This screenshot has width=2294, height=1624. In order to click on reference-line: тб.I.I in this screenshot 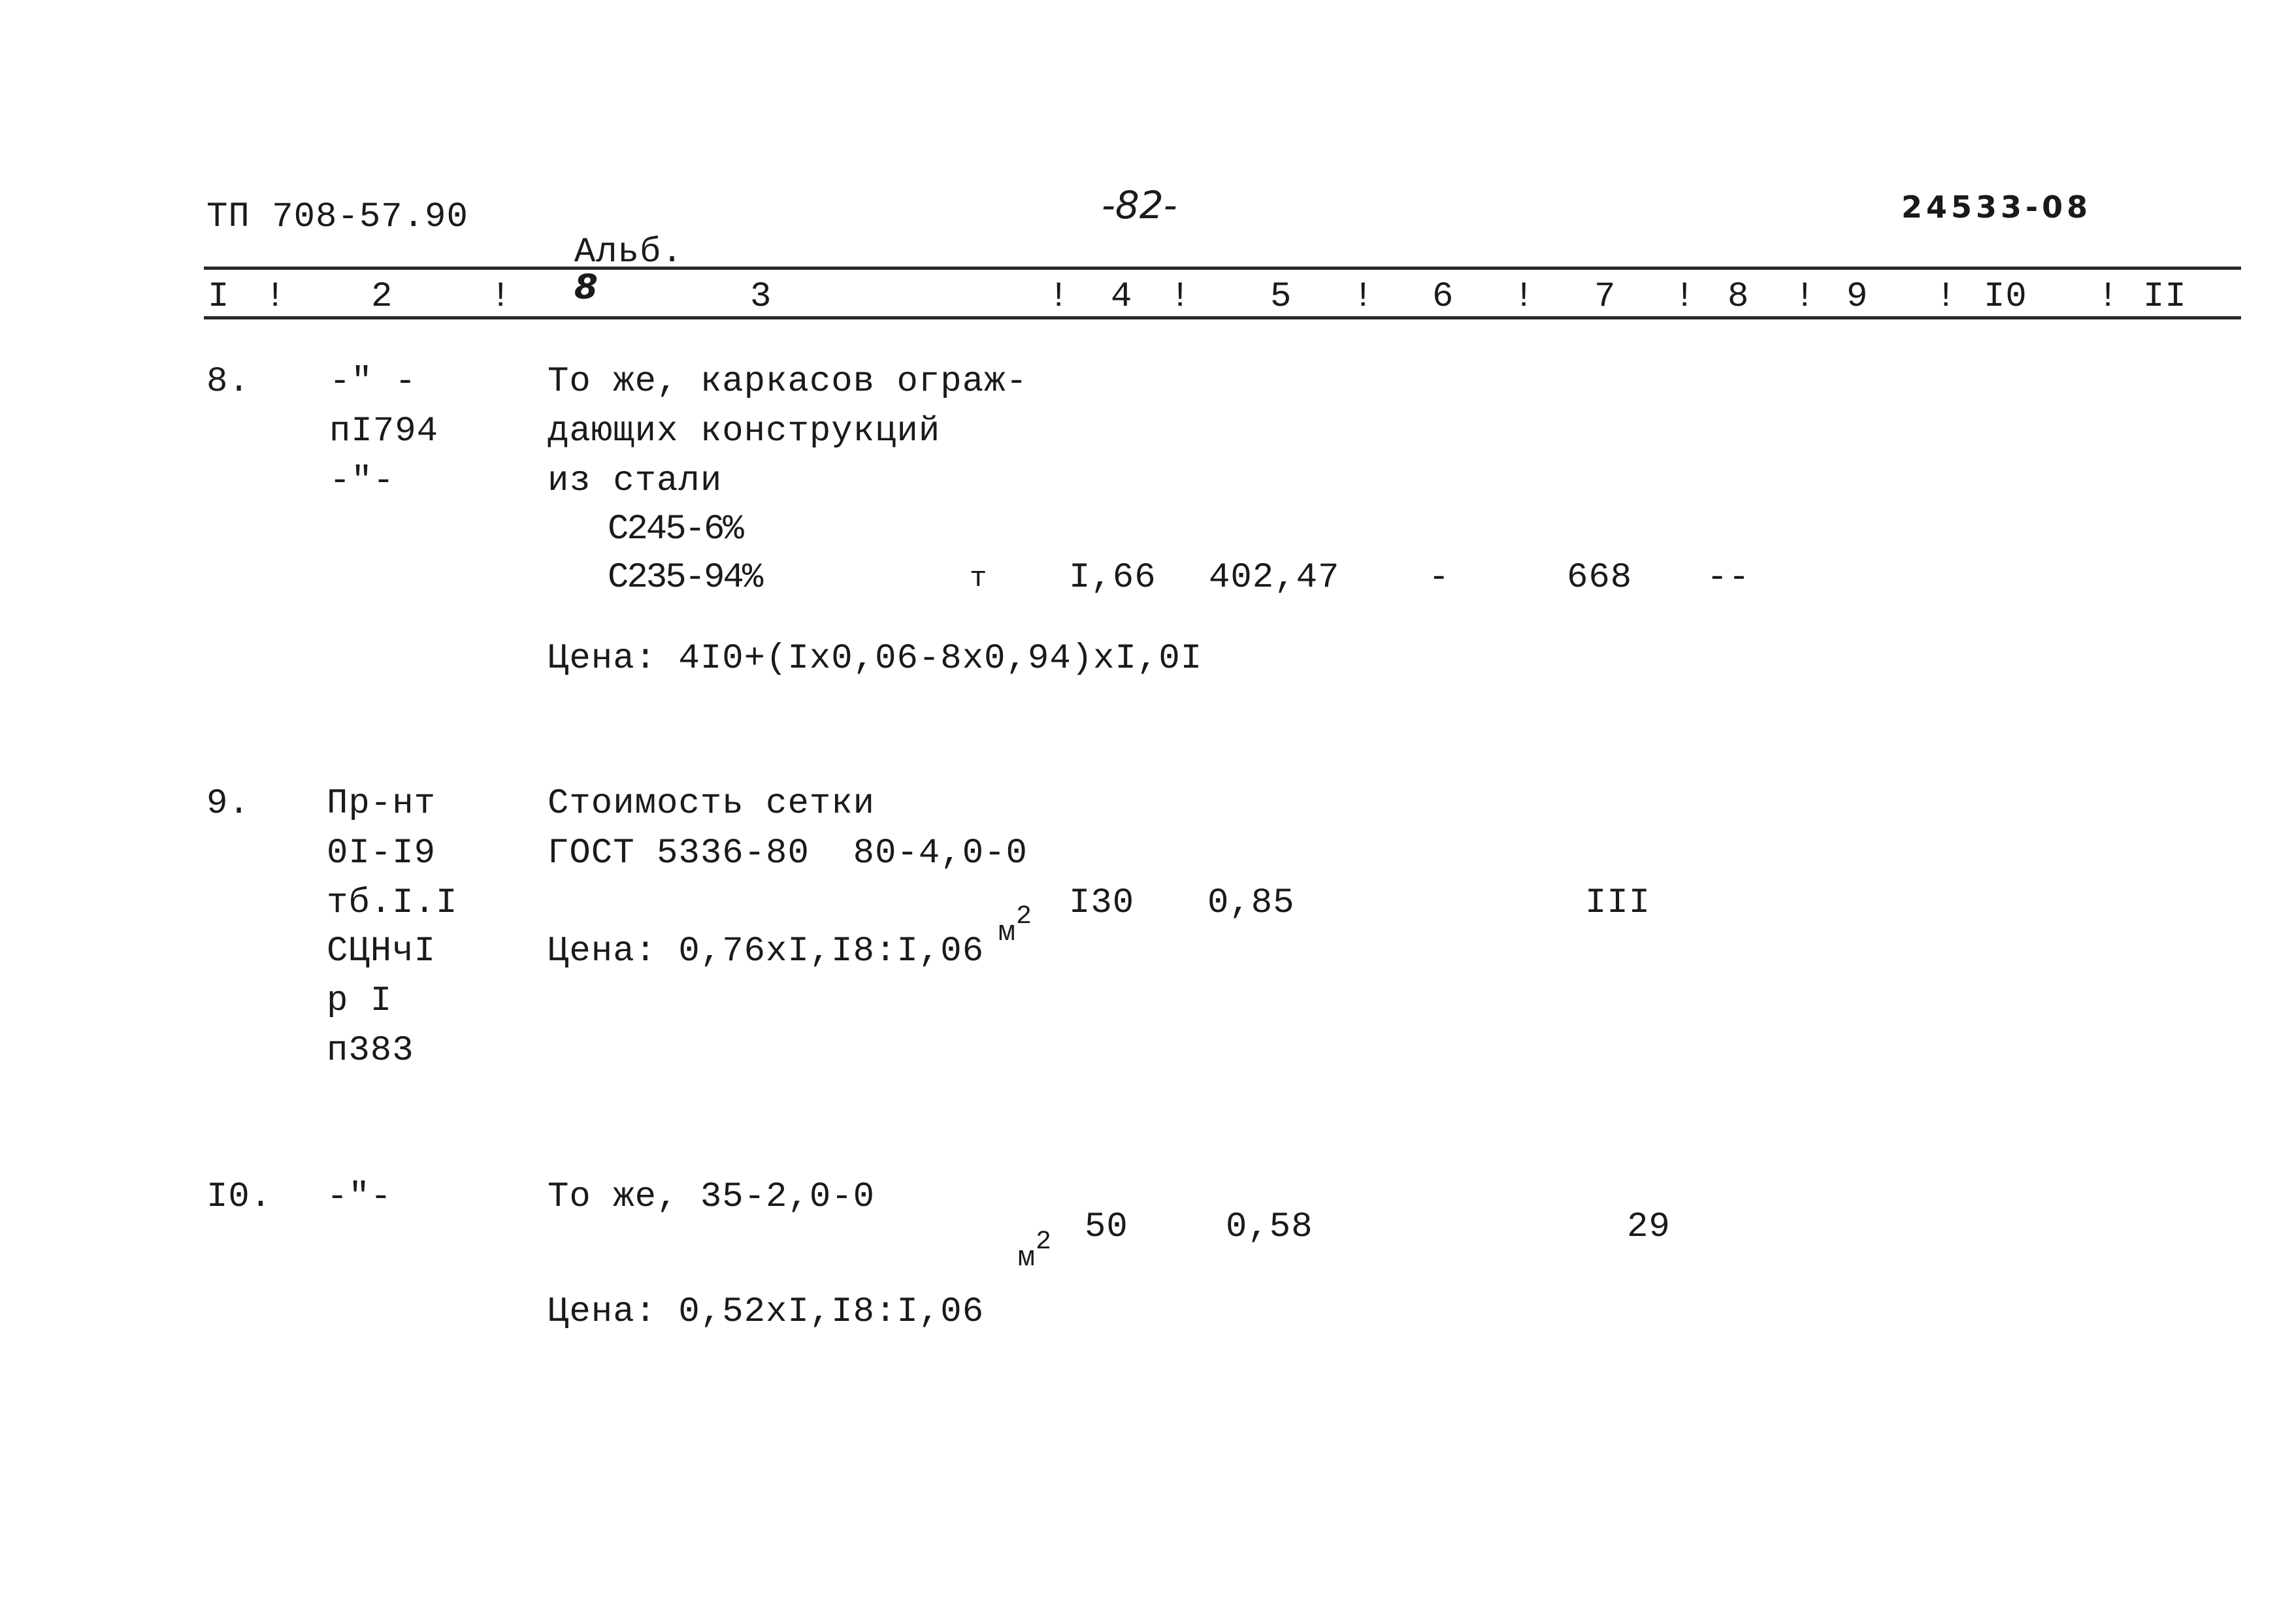, I will do `click(393, 903)`.